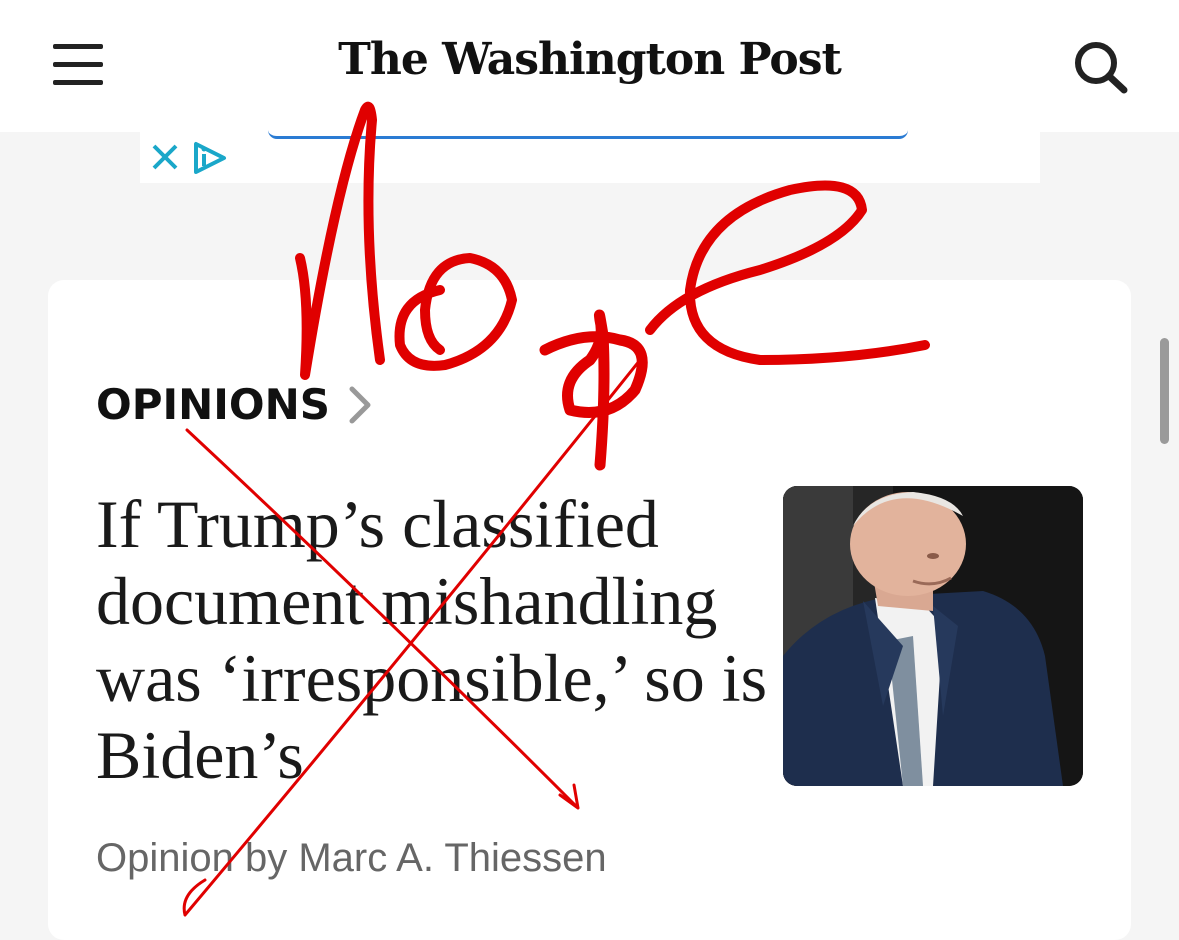 The width and height of the screenshot is (1179, 940). Describe the element at coordinates (588, 134) in the screenshot. I see `ad-banner-edge` at that location.